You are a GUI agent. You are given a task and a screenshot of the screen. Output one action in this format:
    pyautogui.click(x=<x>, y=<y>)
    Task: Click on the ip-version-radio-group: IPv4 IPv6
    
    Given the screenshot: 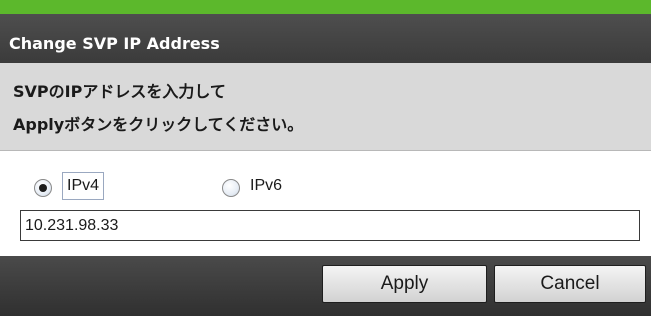 What is the action you would take?
    pyautogui.click(x=325, y=187)
    